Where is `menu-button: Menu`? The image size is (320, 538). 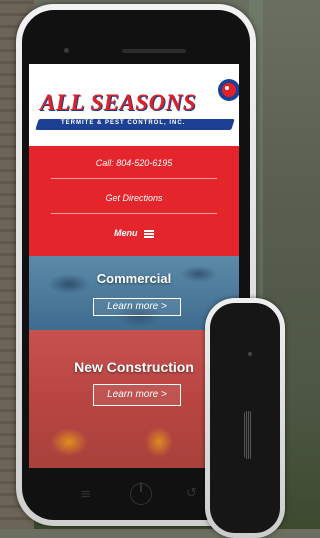
menu-button: Menu is located at coordinates (134, 233).